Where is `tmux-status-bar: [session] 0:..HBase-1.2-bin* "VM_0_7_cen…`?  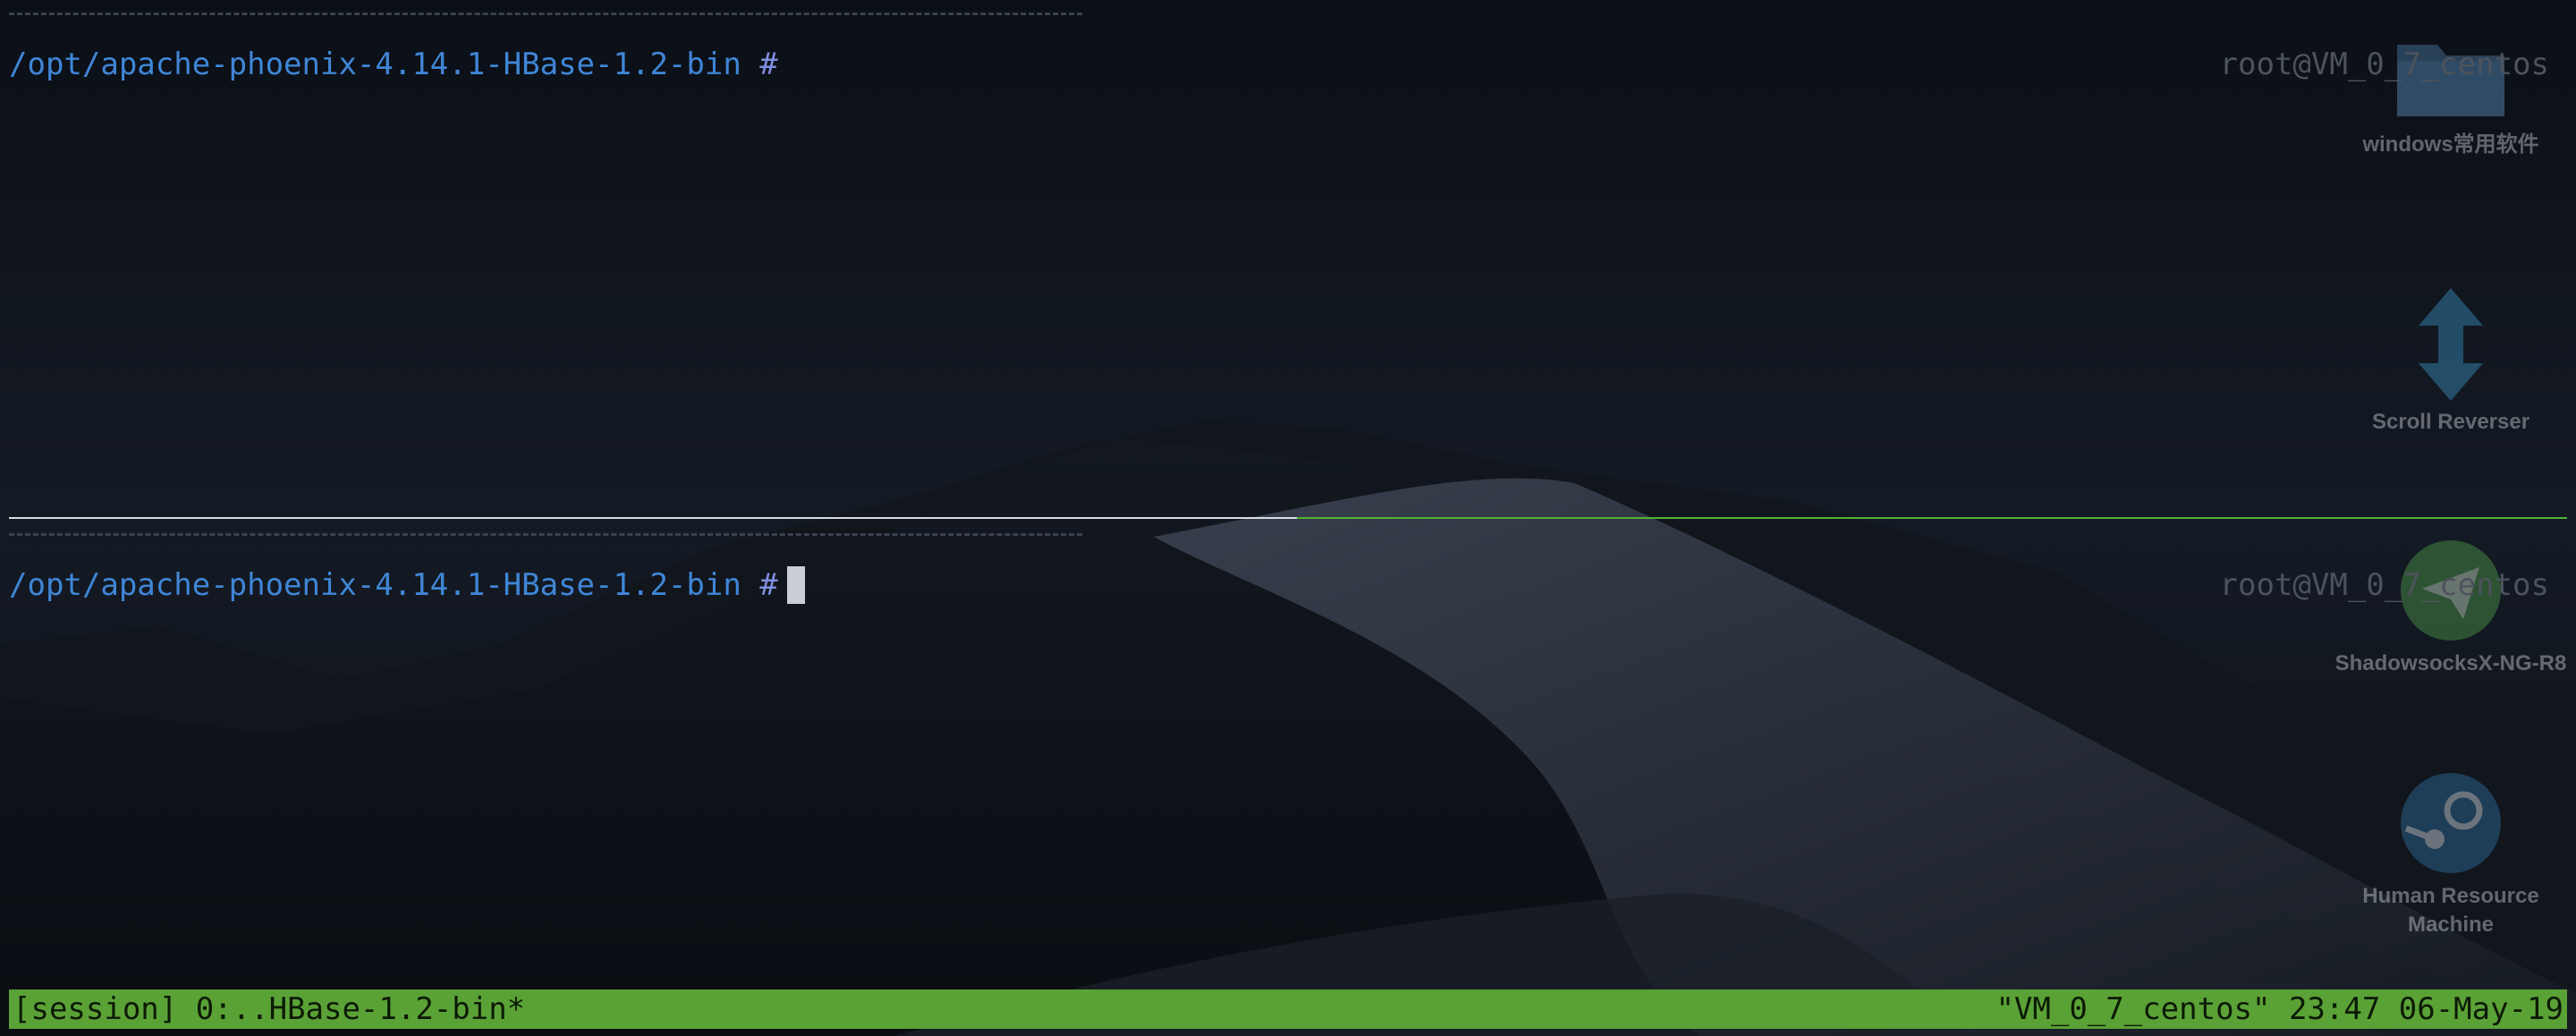
tmux-status-bar: [session] 0:..HBase-1.2-bin* "VM_0_7_cen… is located at coordinates (1288, 1009).